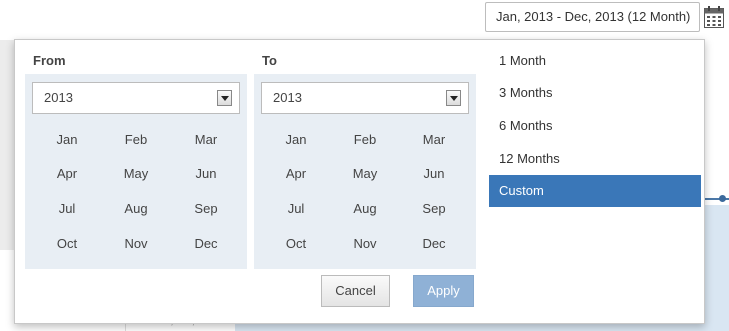  What do you see at coordinates (296, 173) in the screenshot?
I see `to-month-apr: Apr` at bounding box center [296, 173].